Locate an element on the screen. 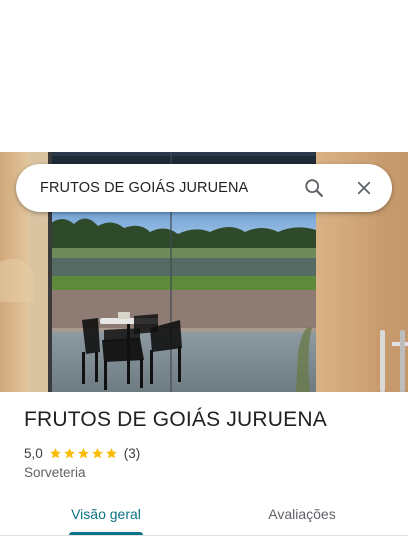  close-icon is located at coordinates (364, 188).